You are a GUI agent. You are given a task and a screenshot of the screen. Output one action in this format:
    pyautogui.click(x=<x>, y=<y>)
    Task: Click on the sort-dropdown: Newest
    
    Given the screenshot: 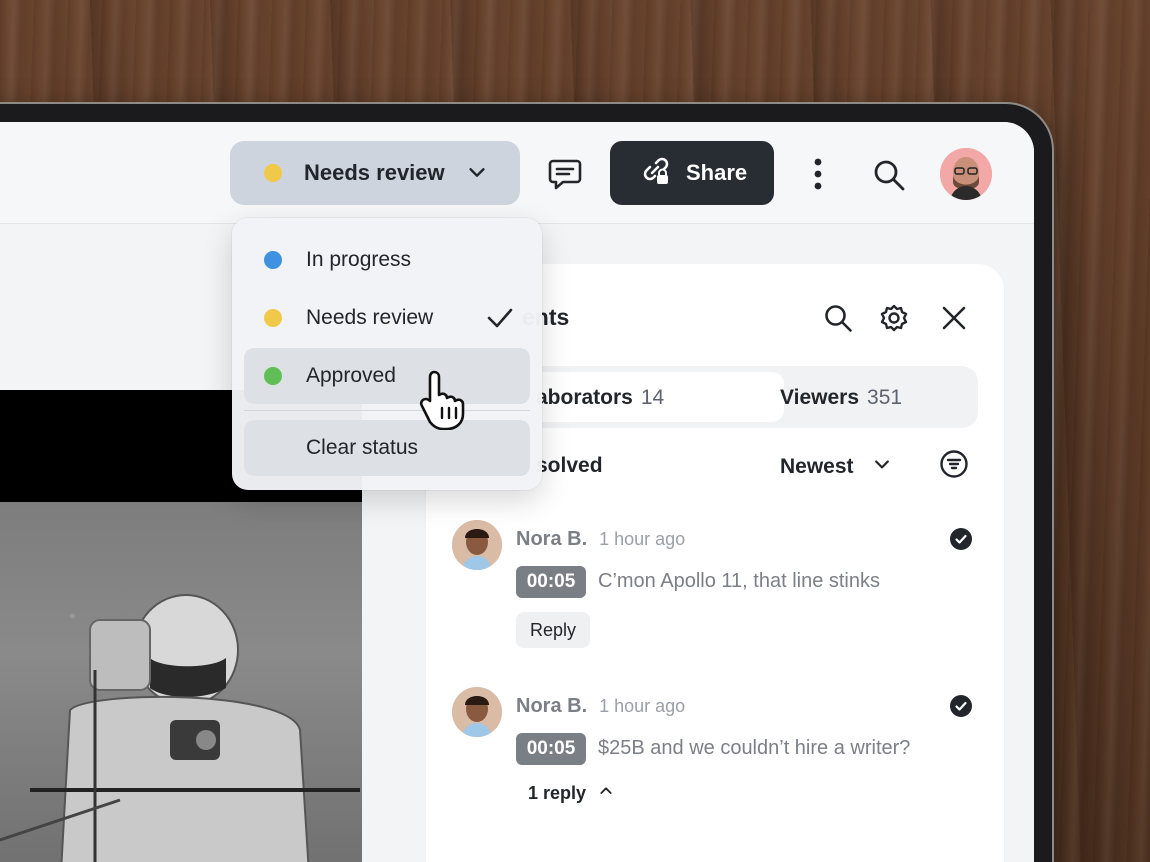 What is the action you would take?
    pyautogui.click(x=836, y=467)
    